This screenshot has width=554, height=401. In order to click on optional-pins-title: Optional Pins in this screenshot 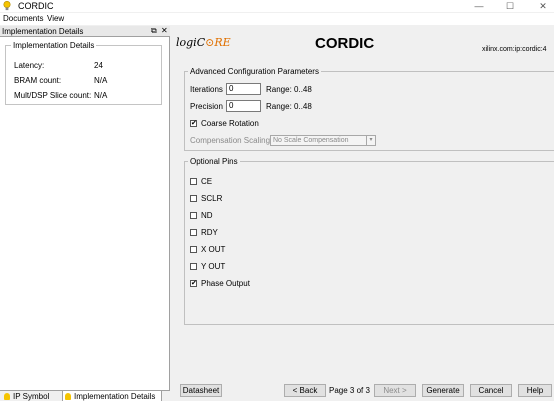, I will do `click(214, 161)`.